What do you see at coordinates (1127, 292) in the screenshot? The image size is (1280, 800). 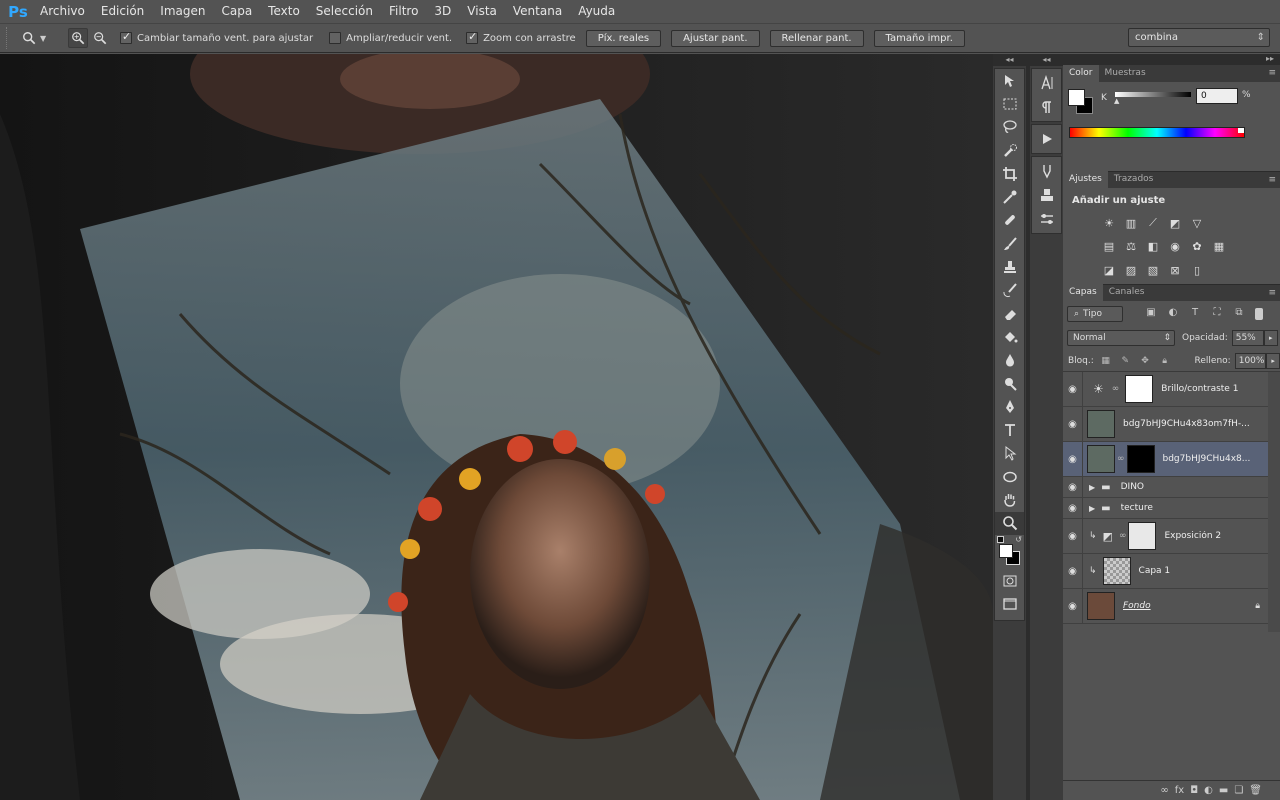 I see `tab-channels: Canales` at bounding box center [1127, 292].